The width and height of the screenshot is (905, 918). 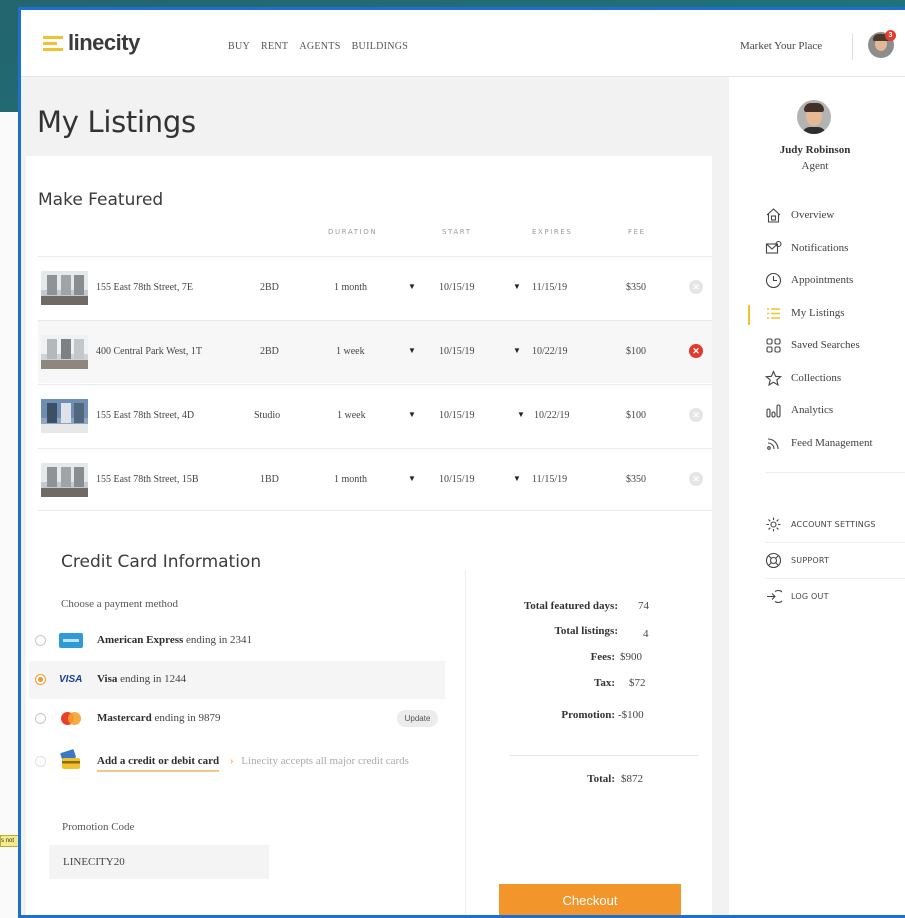 What do you see at coordinates (269, 287) in the screenshot?
I see `listing-beds: 2BD` at bounding box center [269, 287].